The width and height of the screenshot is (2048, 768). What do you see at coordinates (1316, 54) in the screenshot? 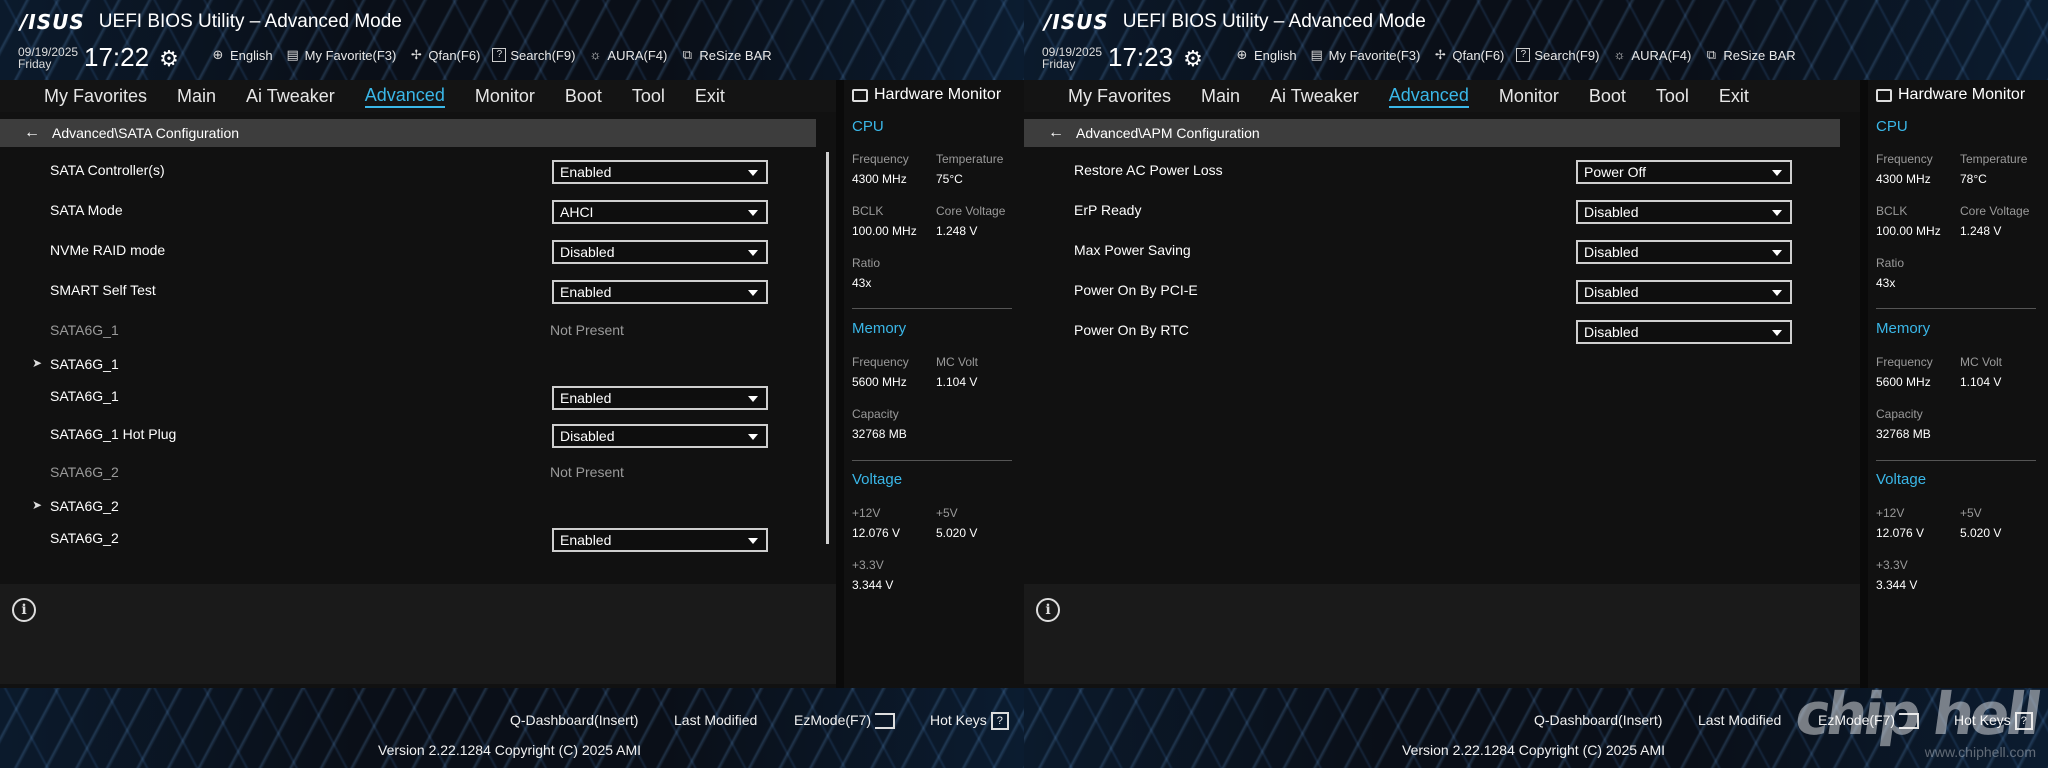
I see `favorite-icon: ▤` at bounding box center [1316, 54].